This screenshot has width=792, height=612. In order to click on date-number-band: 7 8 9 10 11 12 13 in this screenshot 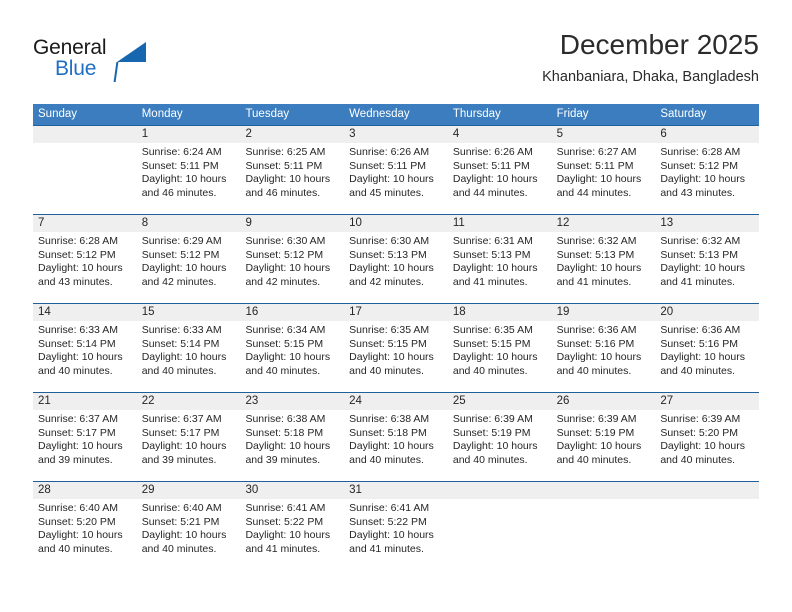, I will do `click(396, 223)`.